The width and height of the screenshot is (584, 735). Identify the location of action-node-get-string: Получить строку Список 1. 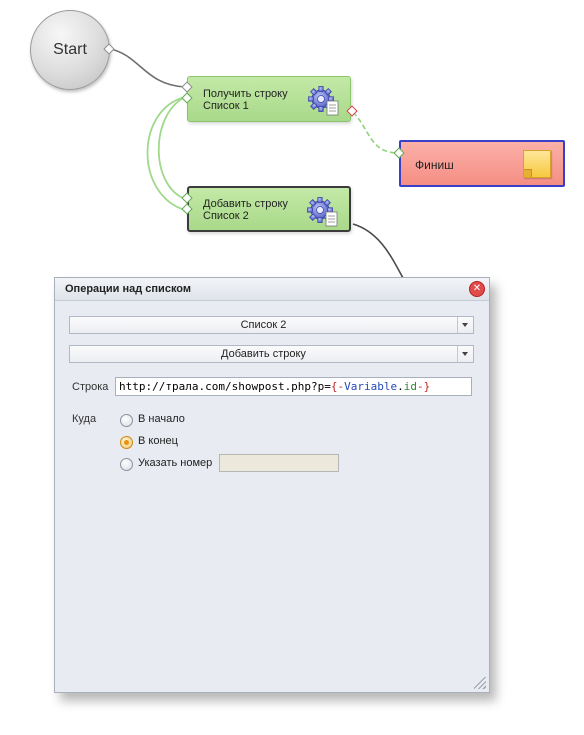
(269, 99).